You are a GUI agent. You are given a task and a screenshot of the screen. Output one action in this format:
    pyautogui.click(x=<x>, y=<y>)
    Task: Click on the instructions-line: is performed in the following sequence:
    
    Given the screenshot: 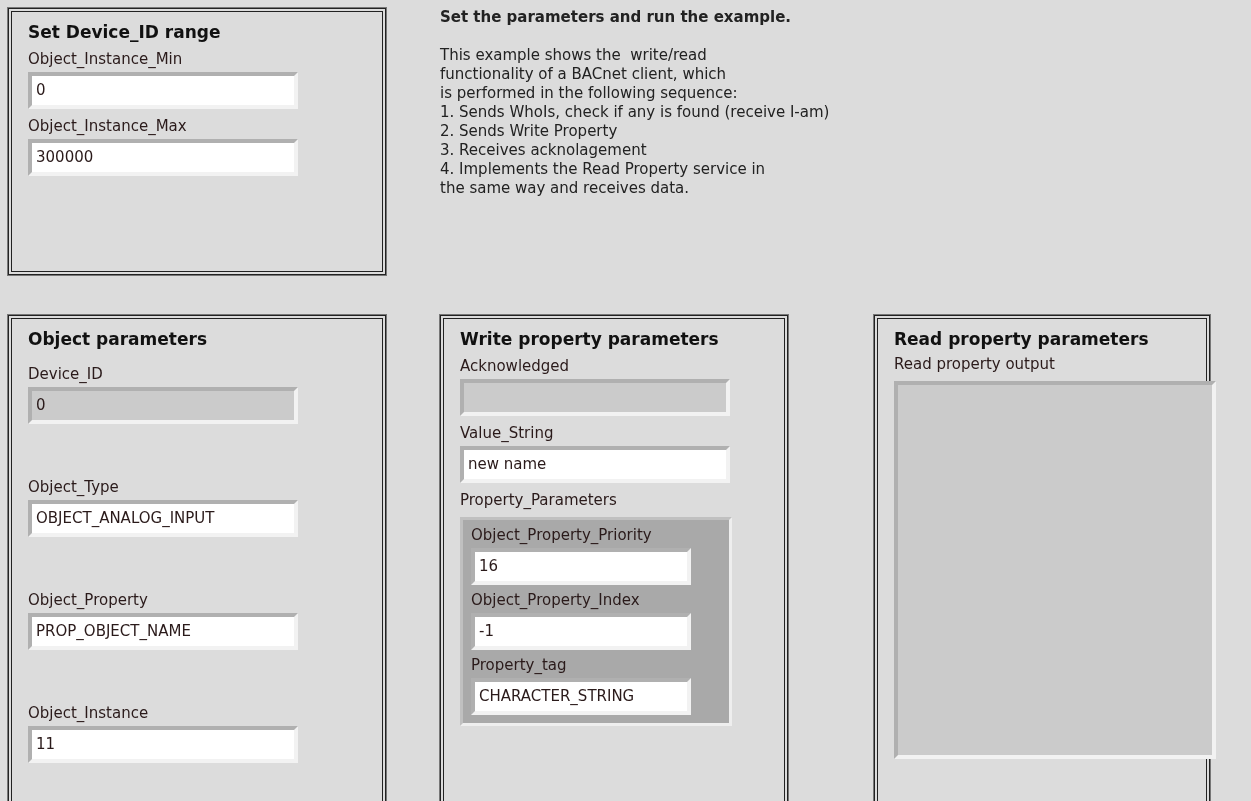 What is the action you would take?
    pyautogui.click(x=589, y=93)
    